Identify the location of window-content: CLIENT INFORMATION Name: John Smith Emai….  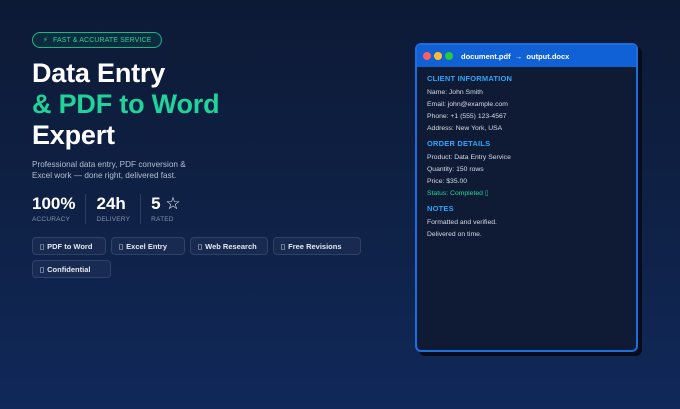
(526, 159).